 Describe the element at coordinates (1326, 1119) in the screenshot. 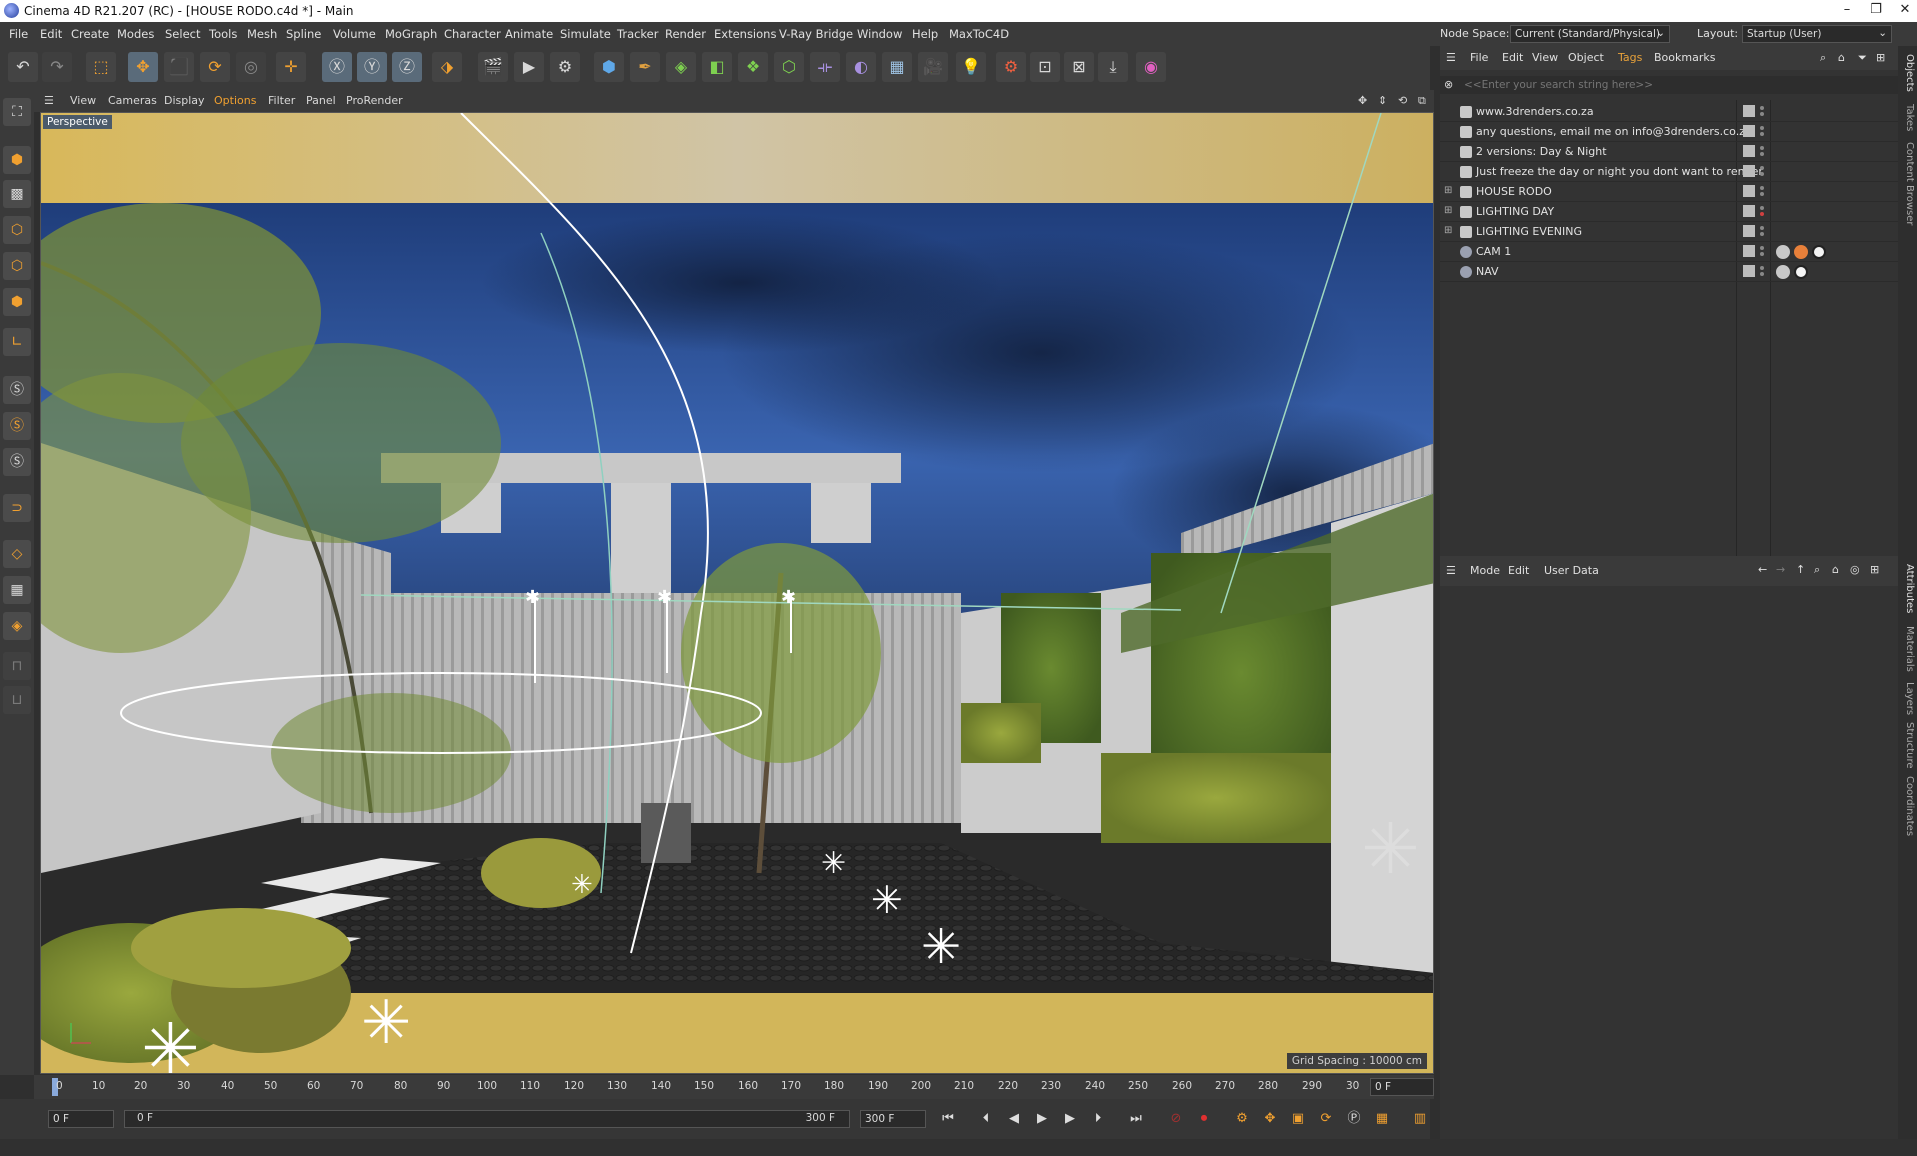

I see `key-rotation-button: ⟳` at that location.